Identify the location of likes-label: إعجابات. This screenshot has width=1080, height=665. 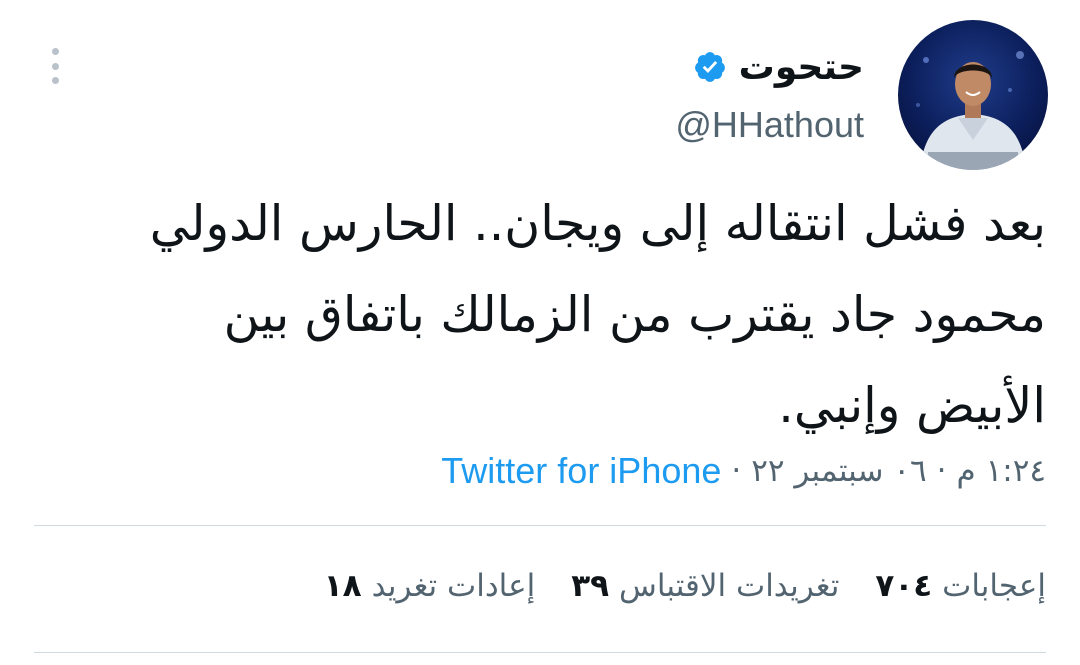
(994, 586).